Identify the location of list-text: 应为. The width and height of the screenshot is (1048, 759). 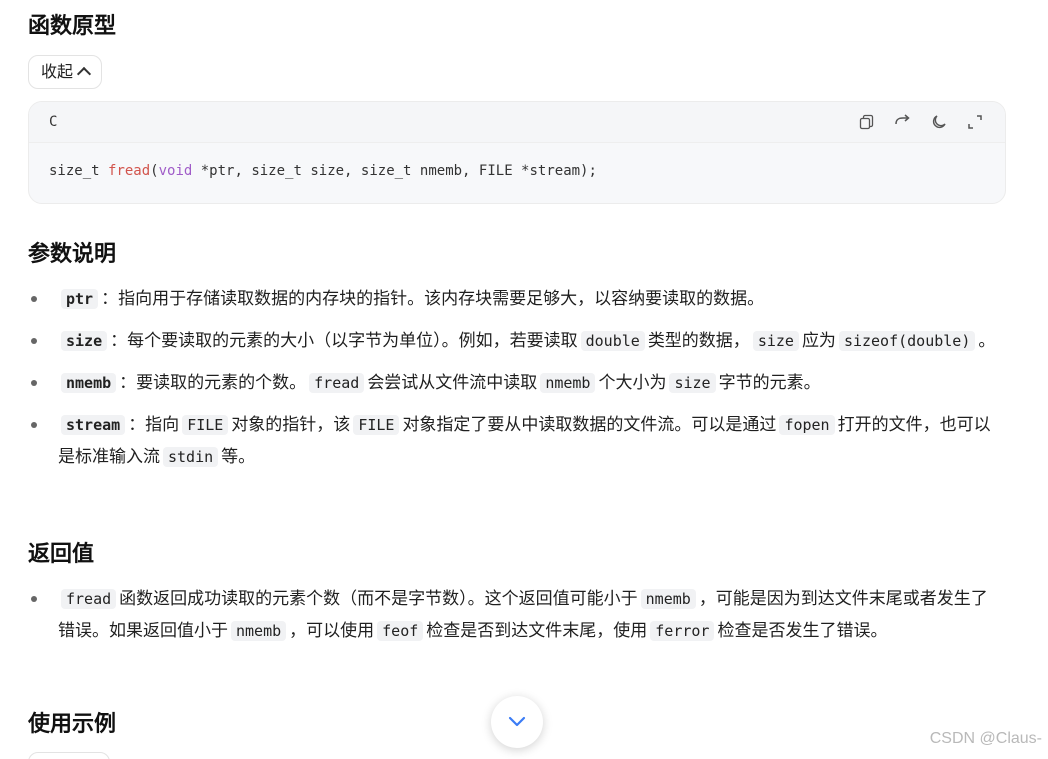
(818, 341).